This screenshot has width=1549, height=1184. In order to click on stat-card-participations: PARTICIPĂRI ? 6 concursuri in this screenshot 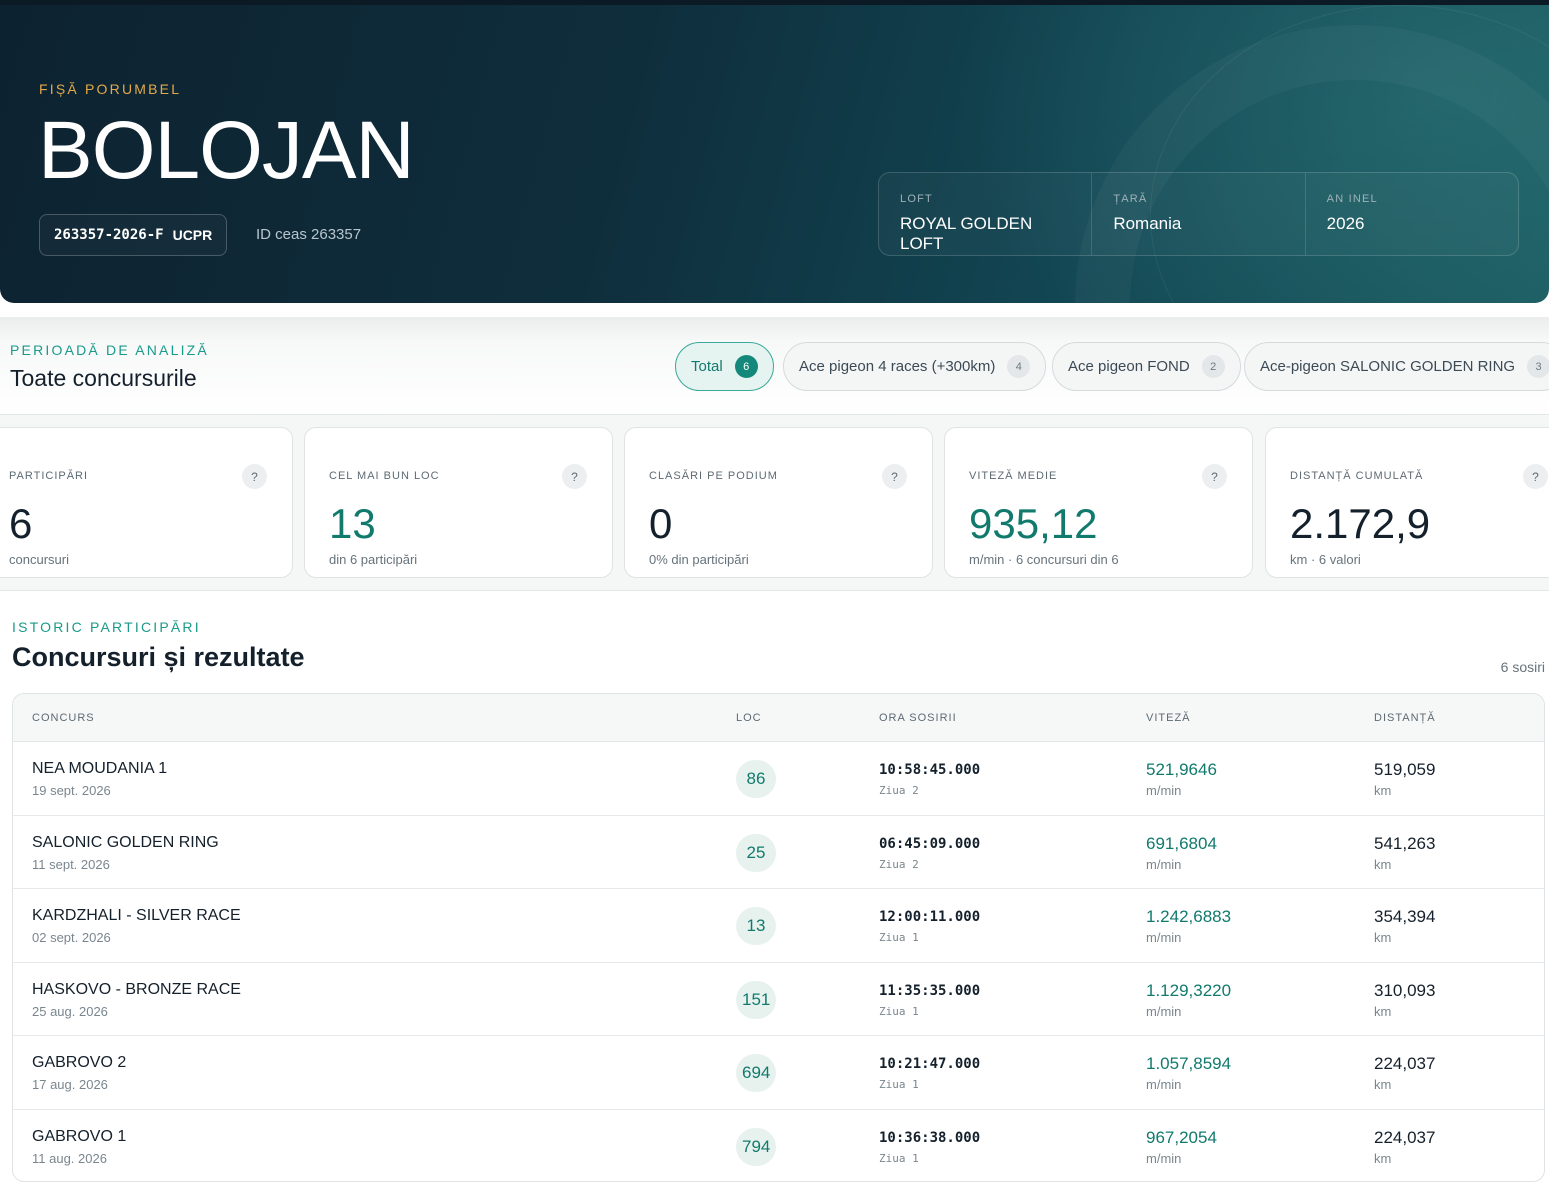, I will do `click(146, 502)`.